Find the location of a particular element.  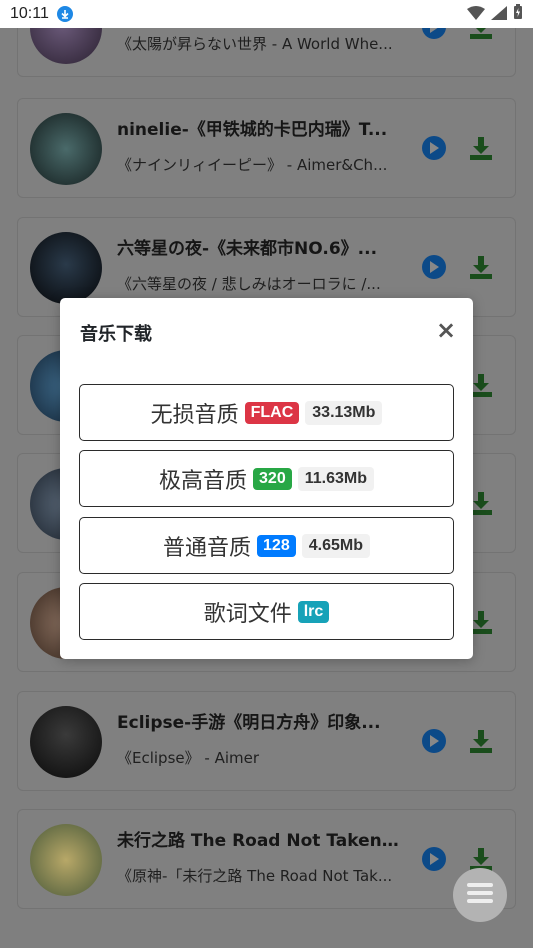

download-option-320: 极高音质 320 11.63Mb is located at coordinates (266, 478).